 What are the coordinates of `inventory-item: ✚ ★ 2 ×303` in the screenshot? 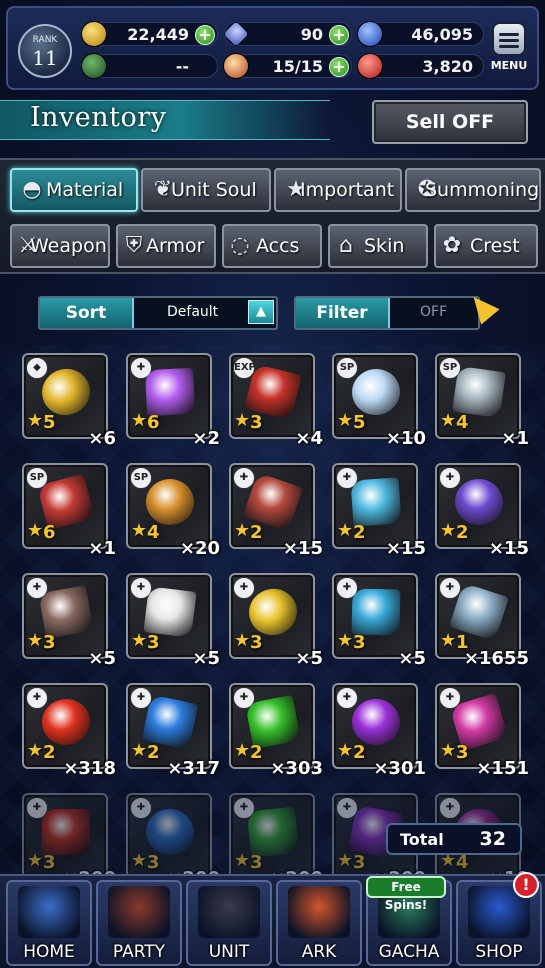 It's located at (276, 731).